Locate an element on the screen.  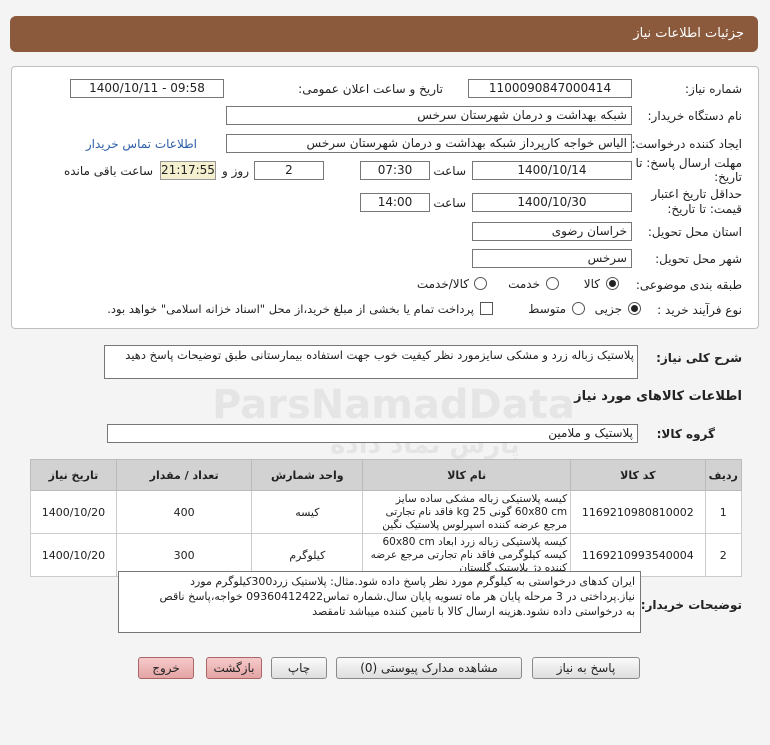
deadline-label-1: مهلت ارسال پاسخ: تا is located at coordinates (688, 163).